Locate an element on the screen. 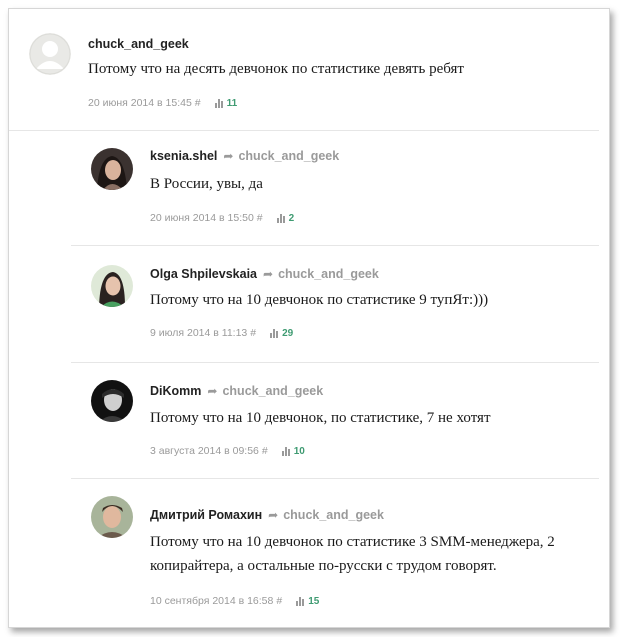 This screenshot has height=637, width=620. comment-author-line: Дмитрий Ромахин ➦ chuck_and_geek is located at coordinates (267, 515).